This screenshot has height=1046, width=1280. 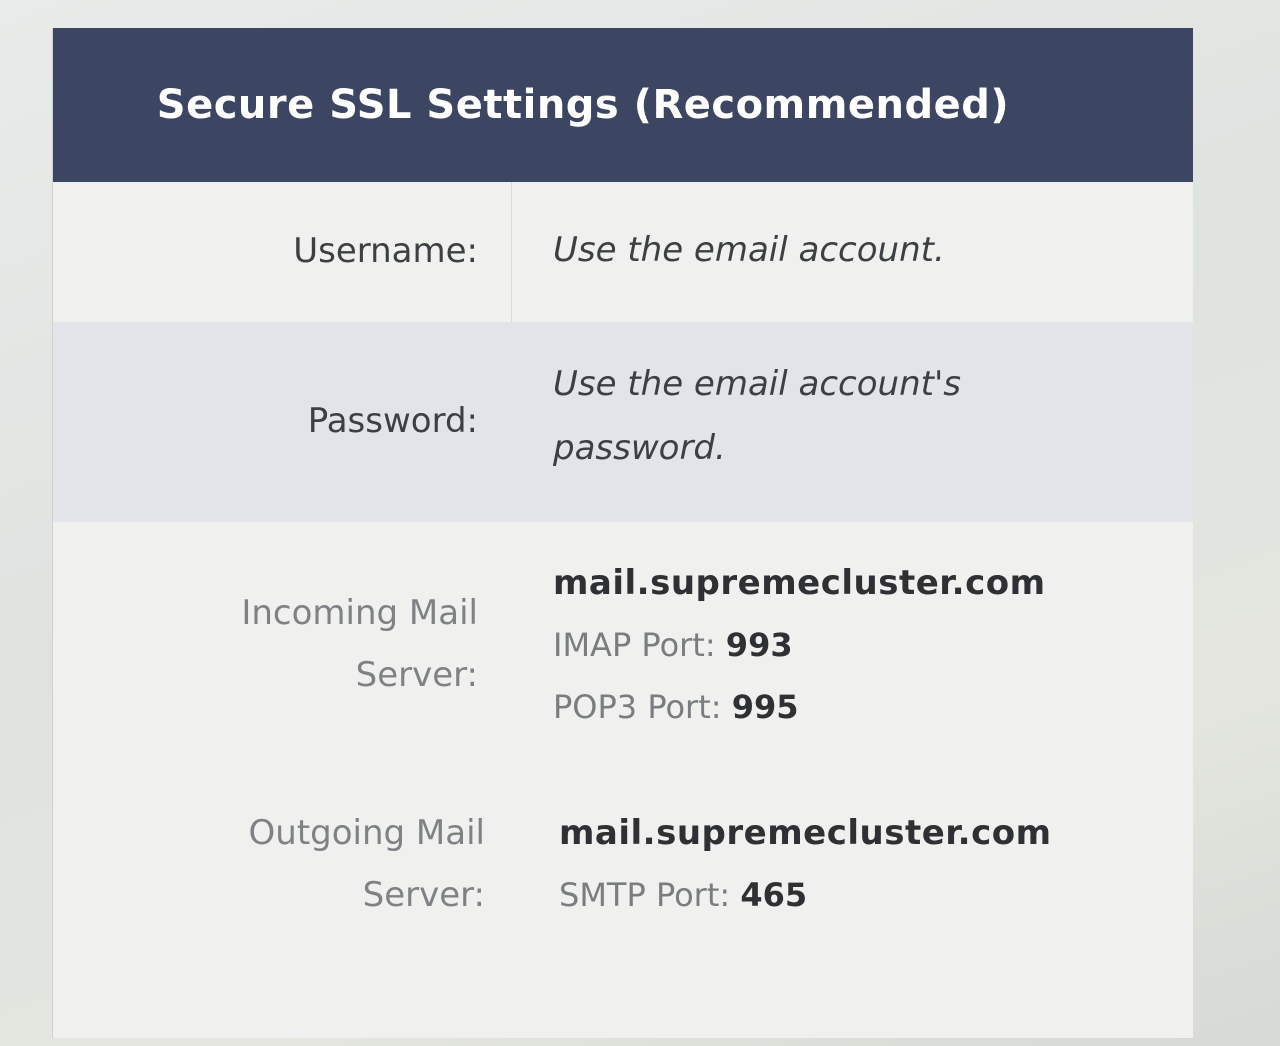 What do you see at coordinates (757, 416) in the screenshot?
I see `password-value: Use the email account's password.` at bounding box center [757, 416].